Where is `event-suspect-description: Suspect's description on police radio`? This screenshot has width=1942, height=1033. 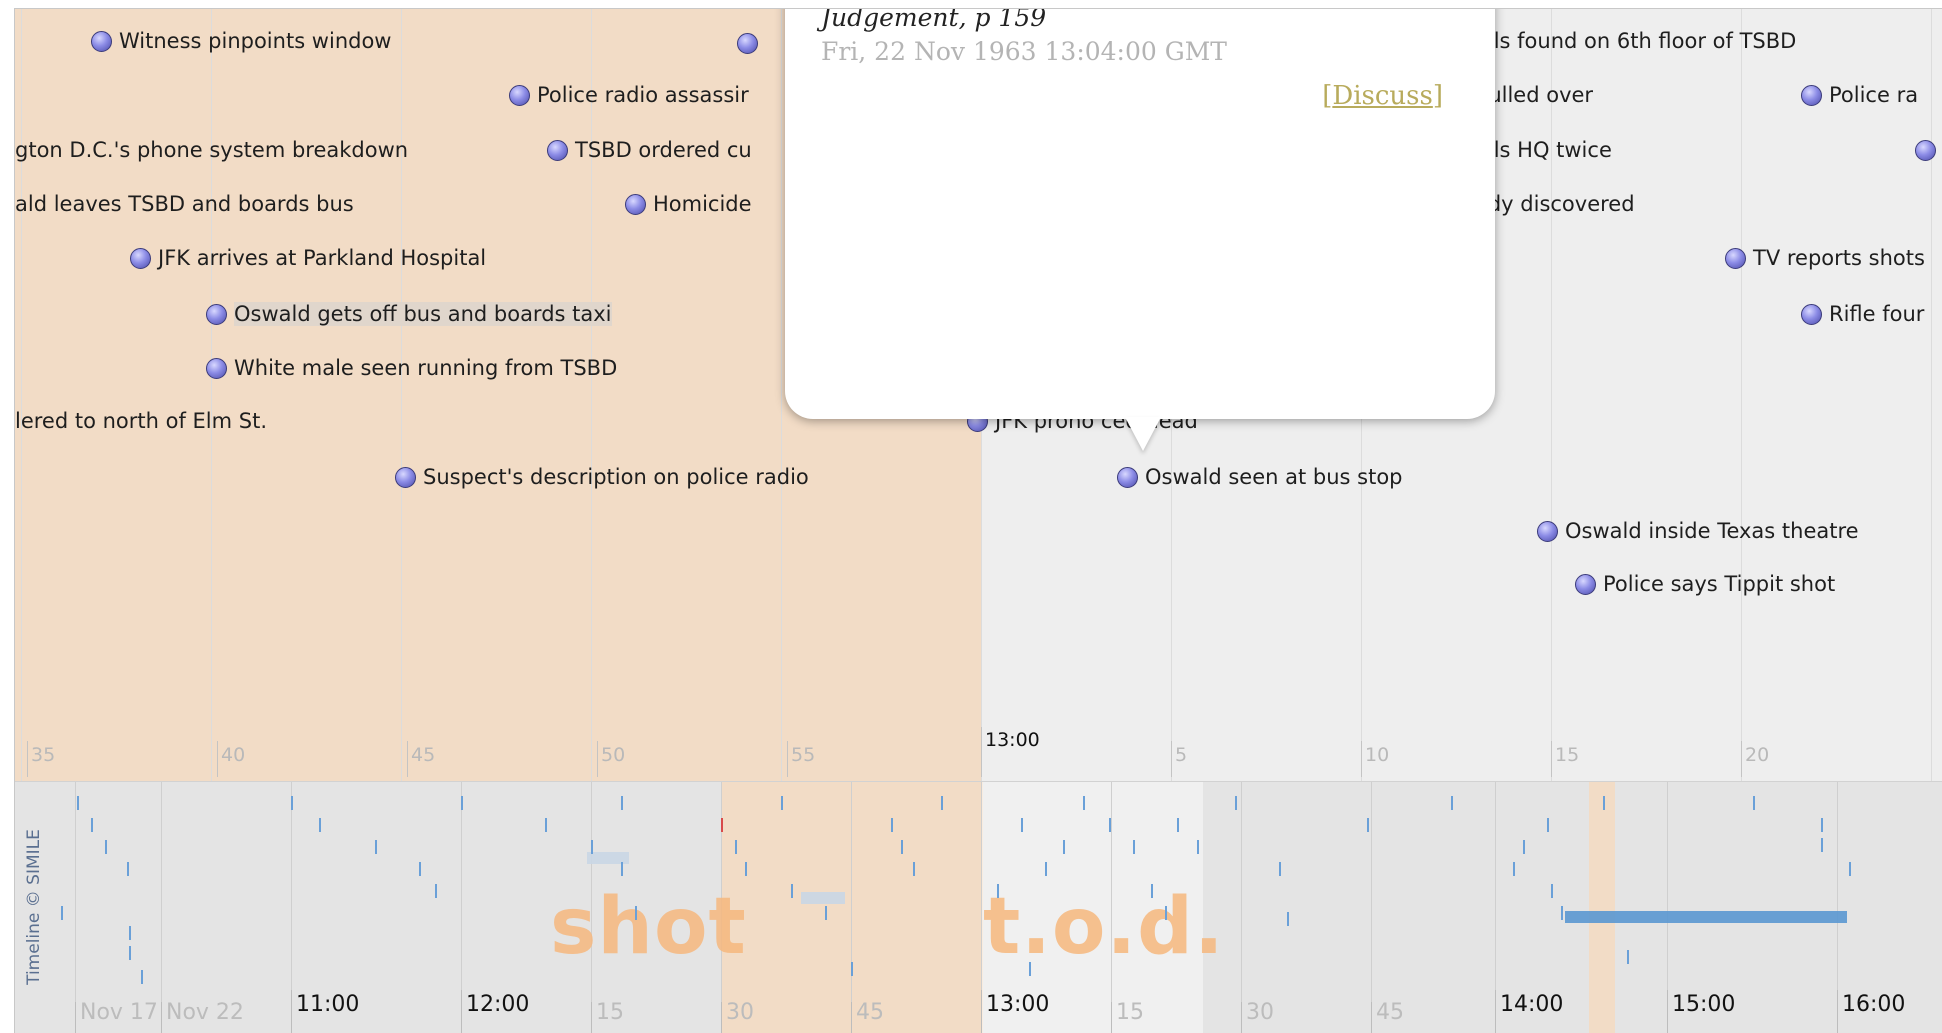 event-suspect-description: Suspect's description on police radio is located at coordinates (602, 477).